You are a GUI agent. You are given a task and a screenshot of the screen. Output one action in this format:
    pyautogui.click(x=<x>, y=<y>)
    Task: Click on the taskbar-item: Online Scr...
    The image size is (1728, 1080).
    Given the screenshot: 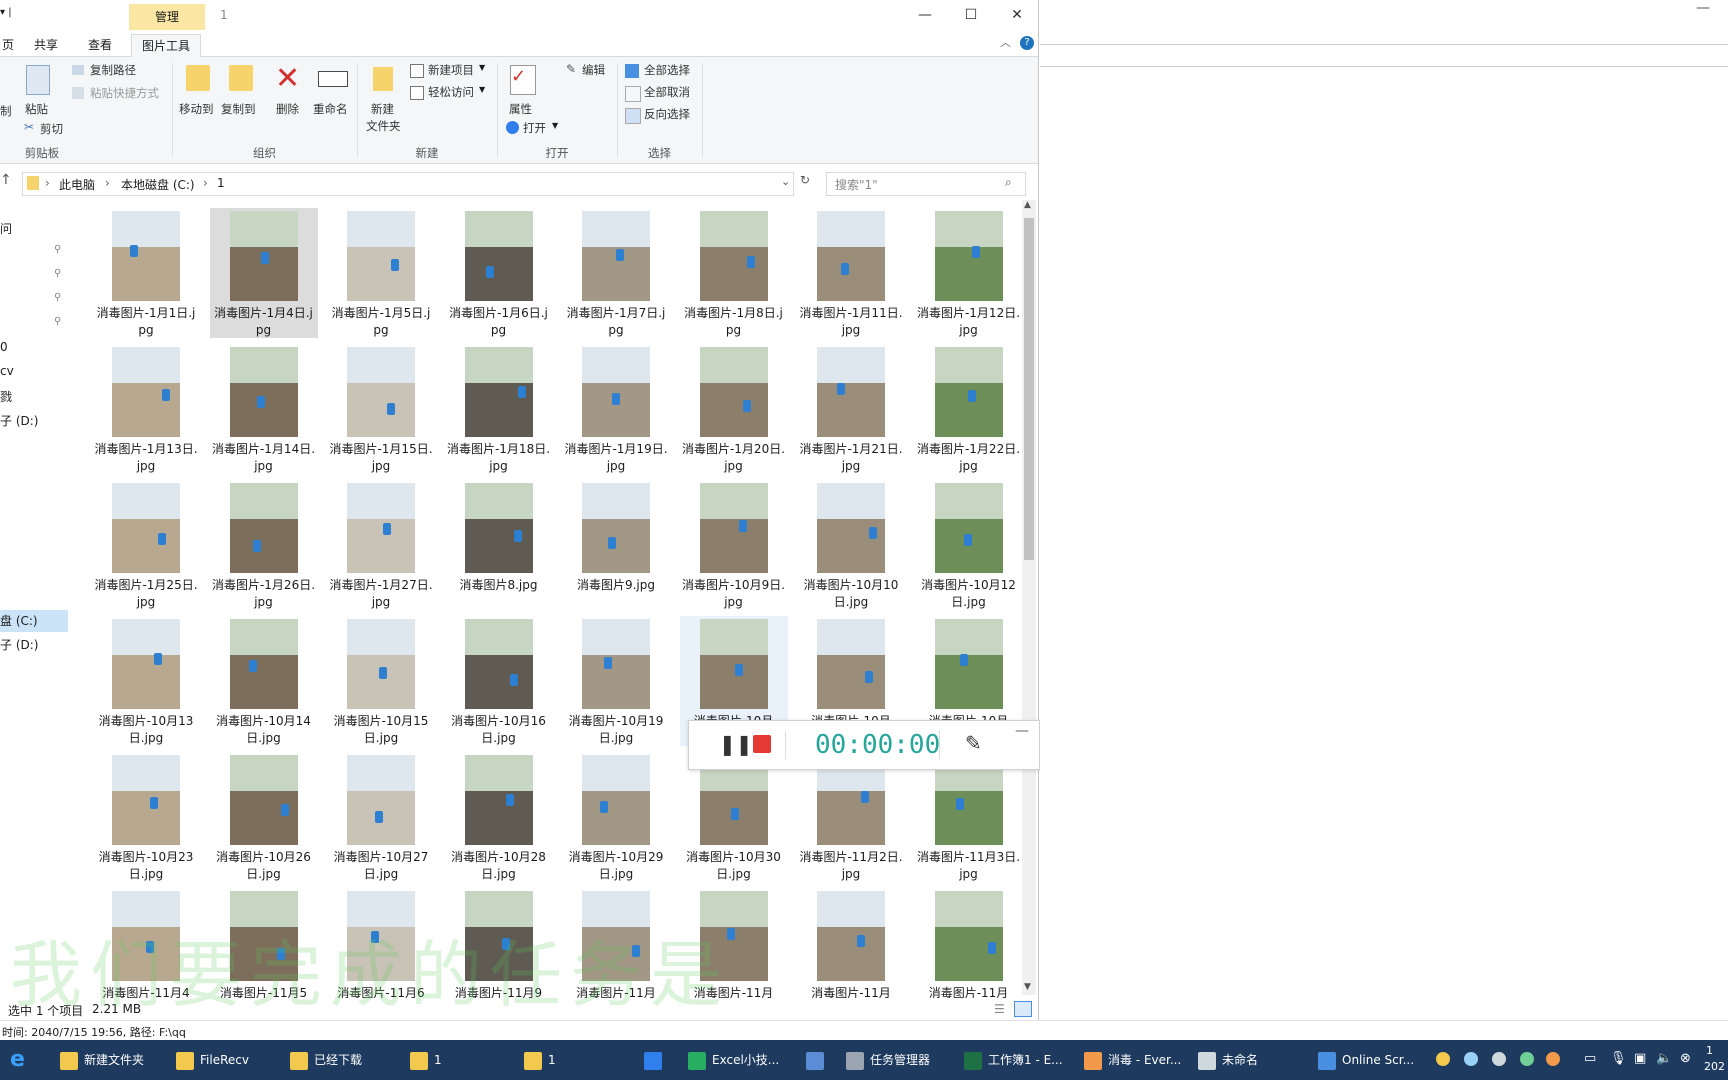 What is the action you would take?
    pyautogui.click(x=1366, y=1060)
    